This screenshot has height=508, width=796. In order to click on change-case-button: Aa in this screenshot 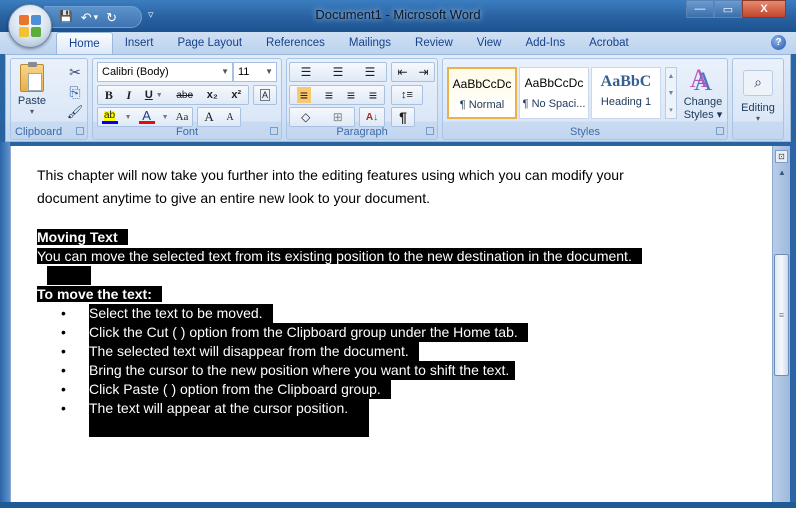, I will do `click(182, 117)`.